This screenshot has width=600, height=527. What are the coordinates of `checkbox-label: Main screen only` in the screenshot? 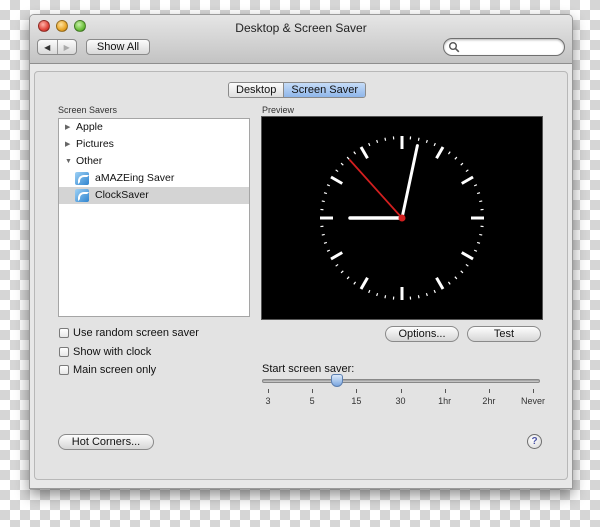 It's located at (115, 370).